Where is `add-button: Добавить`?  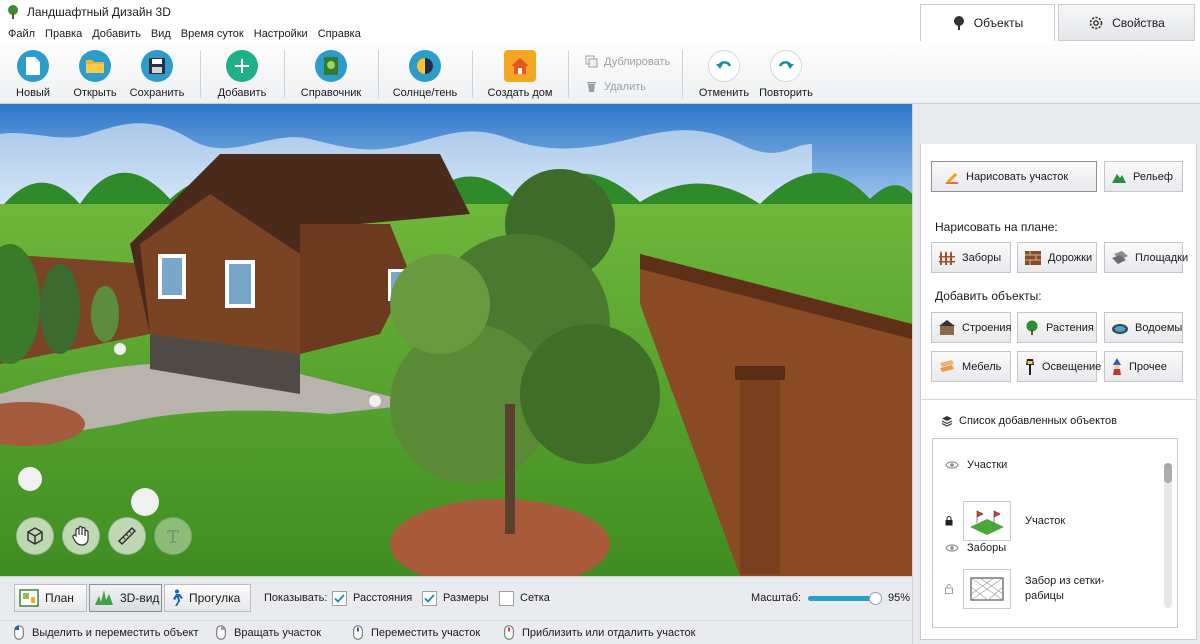 add-button: Добавить is located at coordinates (242, 74).